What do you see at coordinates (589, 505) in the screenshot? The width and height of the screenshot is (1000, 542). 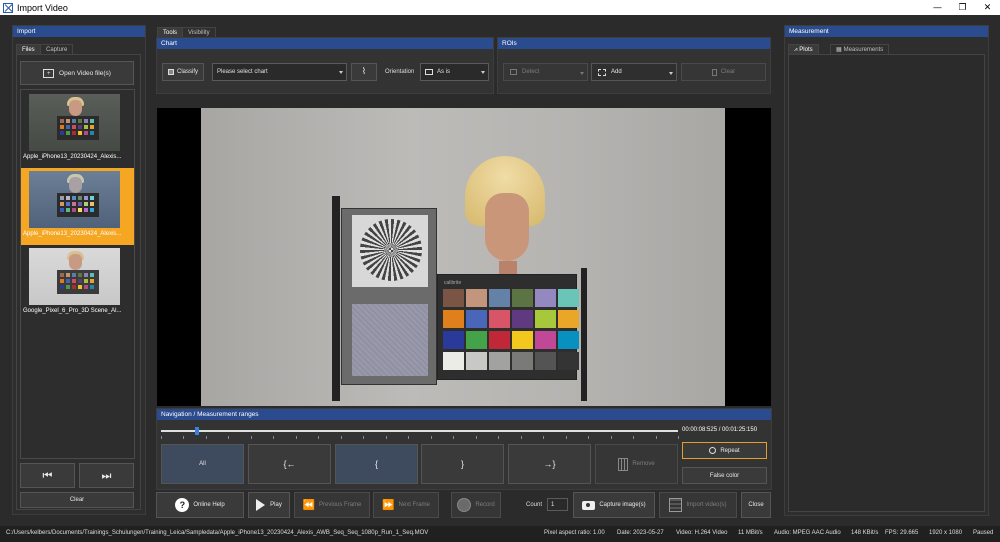 I see `camera-icon` at bounding box center [589, 505].